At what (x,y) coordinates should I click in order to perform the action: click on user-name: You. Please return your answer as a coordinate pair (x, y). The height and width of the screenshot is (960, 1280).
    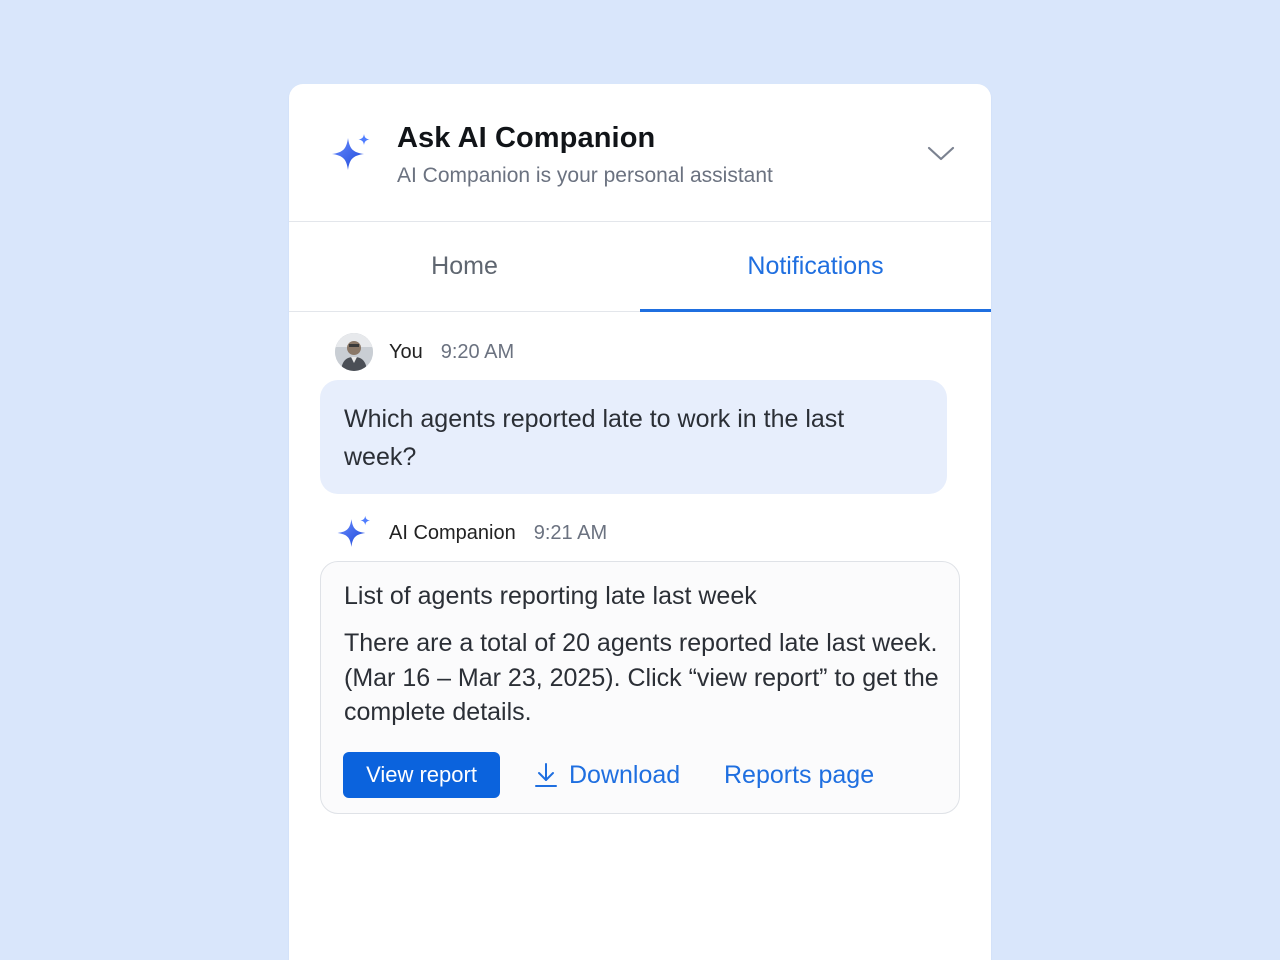
    Looking at the image, I should click on (406, 351).